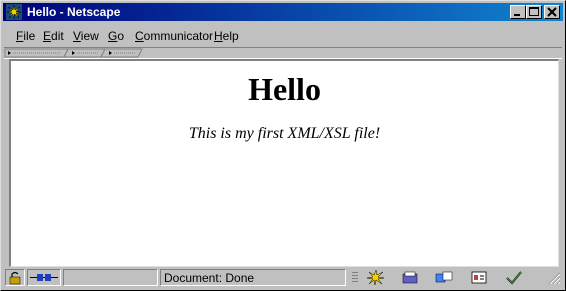 The height and width of the screenshot is (291, 566). What do you see at coordinates (89, 36) in the screenshot?
I see `menu-view-label: iew` at bounding box center [89, 36].